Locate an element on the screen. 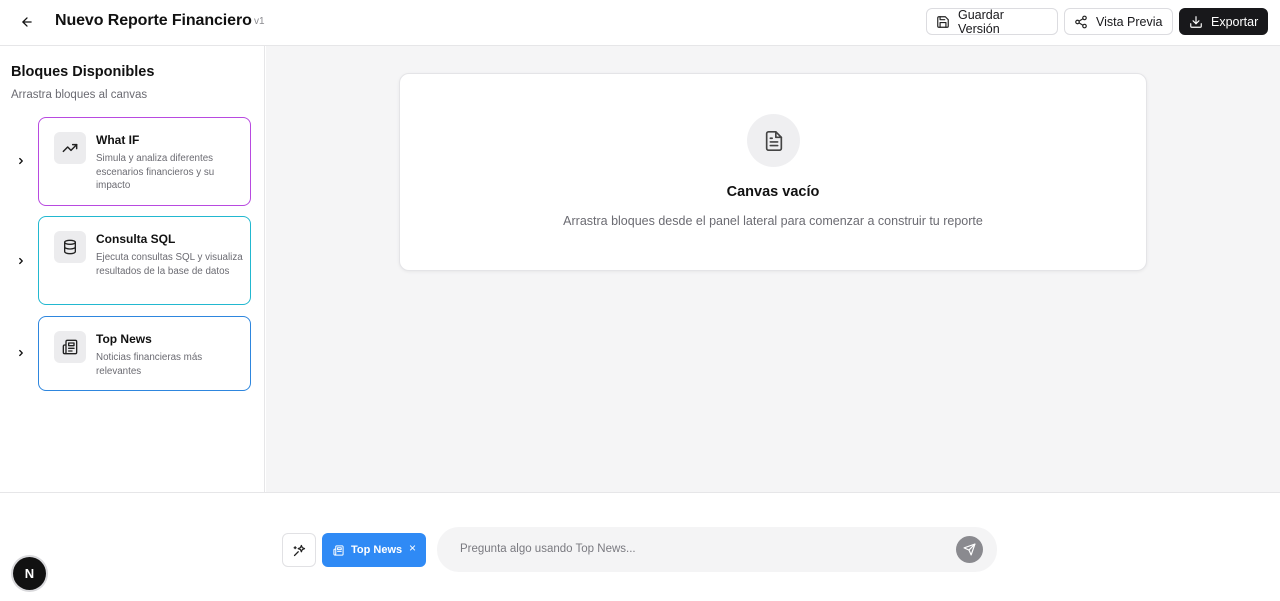 This screenshot has height=601, width=1280. block-title: What IF is located at coordinates (118, 140).